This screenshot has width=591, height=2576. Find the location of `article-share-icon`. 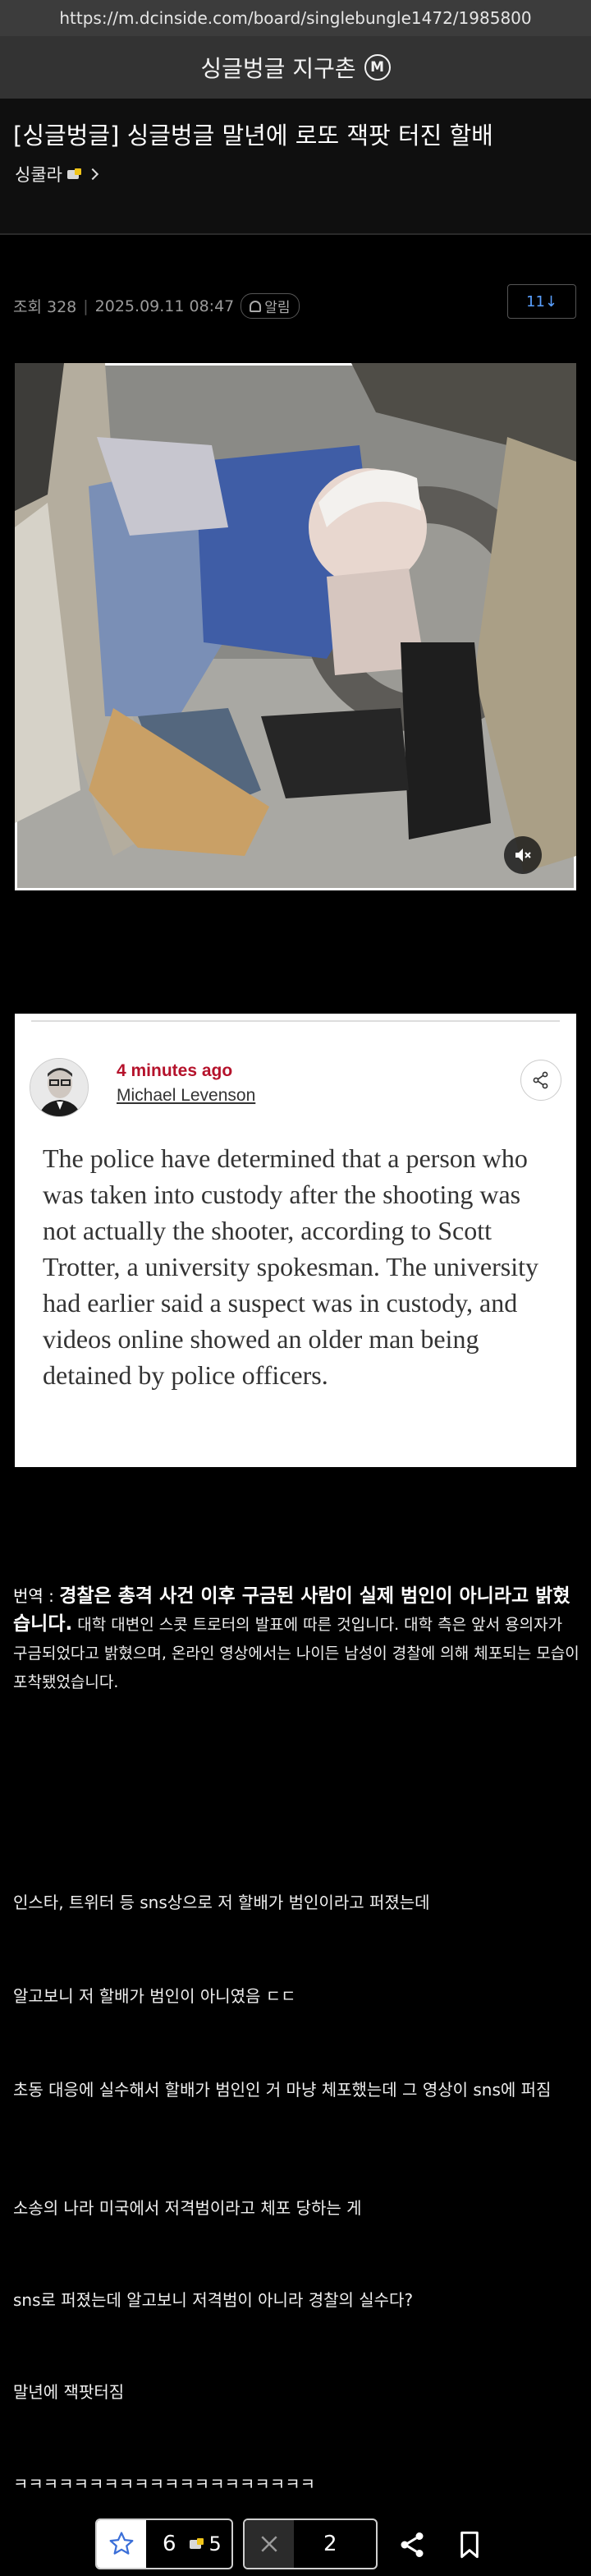

article-share-icon is located at coordinates (540, 1080).